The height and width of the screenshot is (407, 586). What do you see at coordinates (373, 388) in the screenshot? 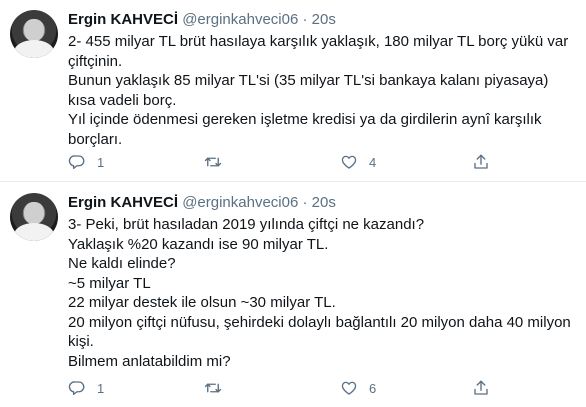
I see `like-count: 6` at bounding box center [373, 388].